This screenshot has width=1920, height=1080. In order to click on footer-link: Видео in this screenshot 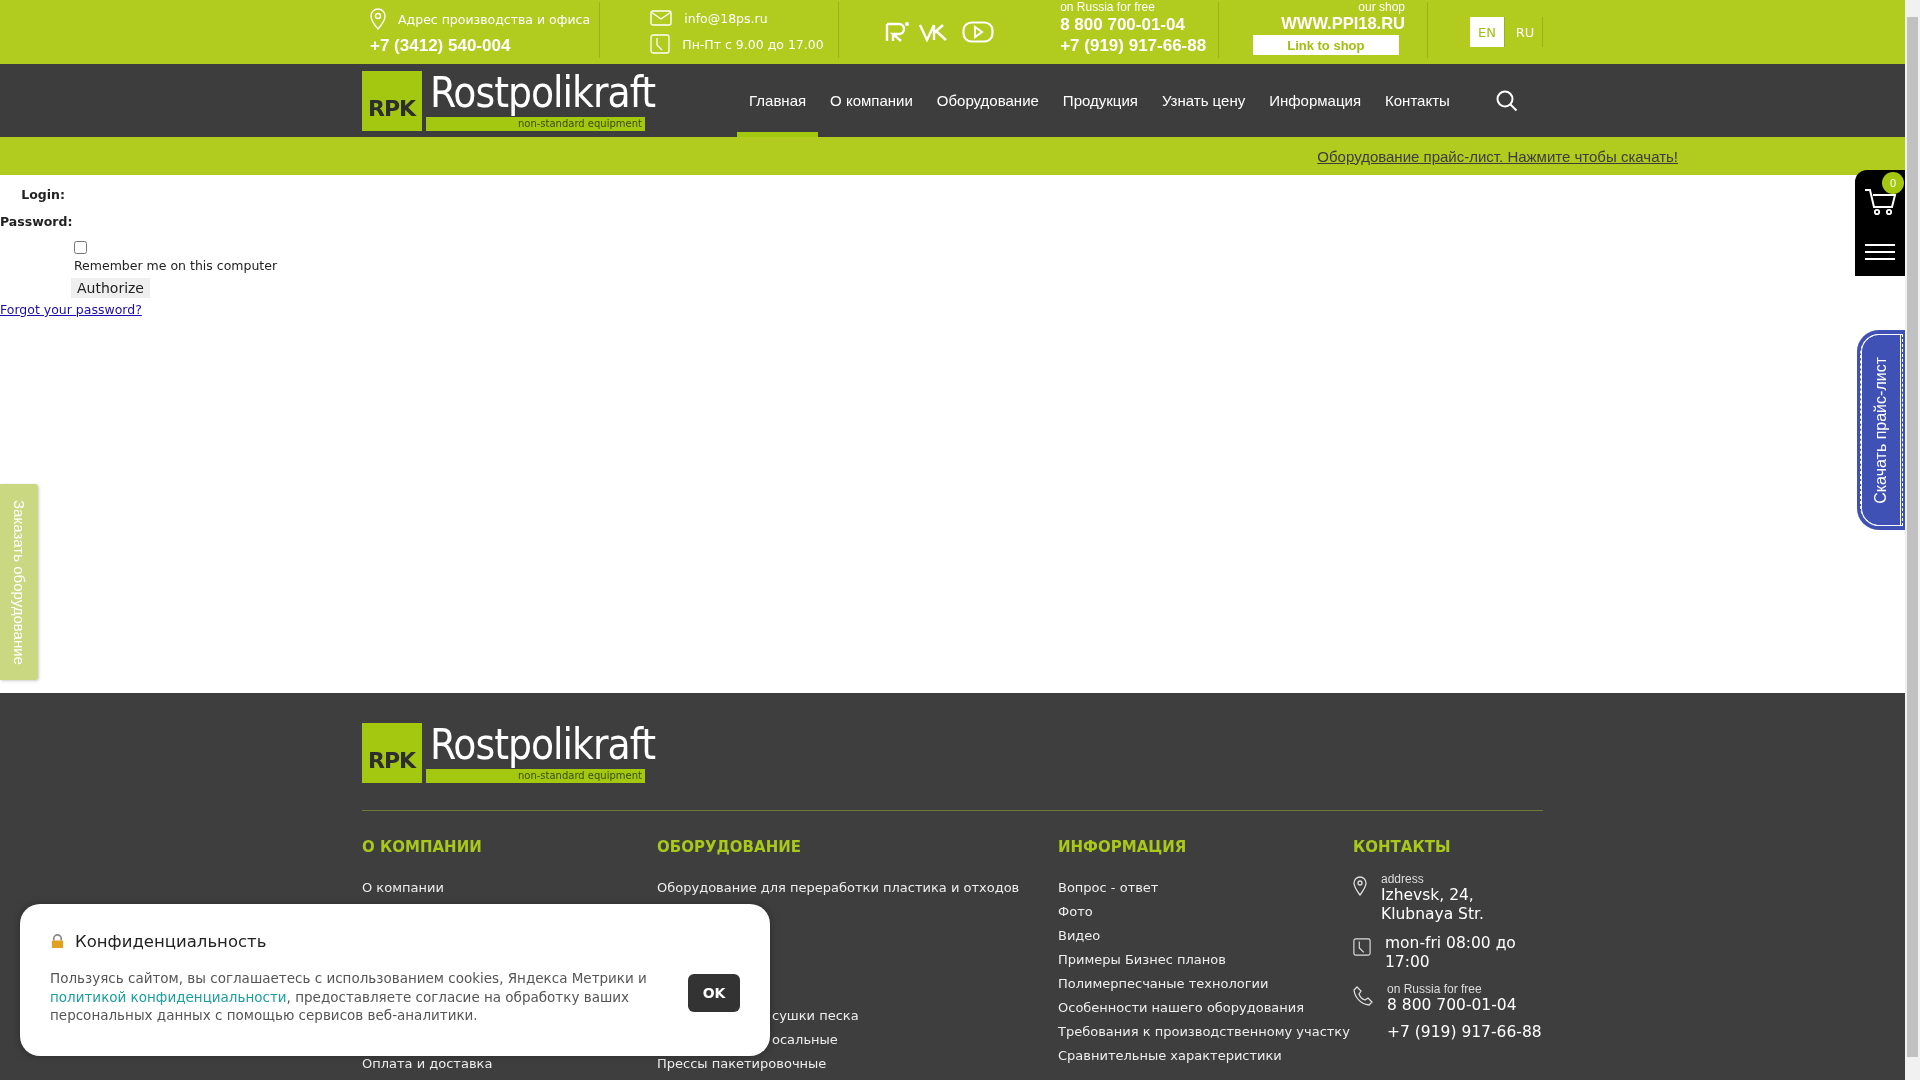, I will do `click(1079, 936)`.